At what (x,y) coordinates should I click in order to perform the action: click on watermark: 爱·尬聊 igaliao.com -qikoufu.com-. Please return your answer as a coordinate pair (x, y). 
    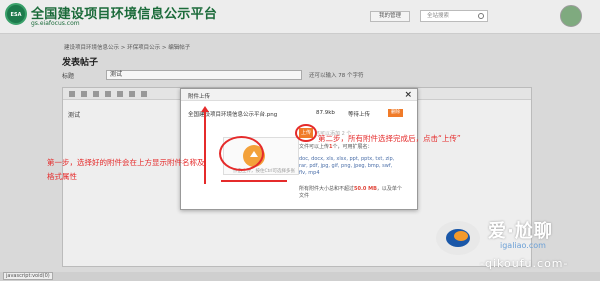
    Looking at the image, I should click on (515, 248).